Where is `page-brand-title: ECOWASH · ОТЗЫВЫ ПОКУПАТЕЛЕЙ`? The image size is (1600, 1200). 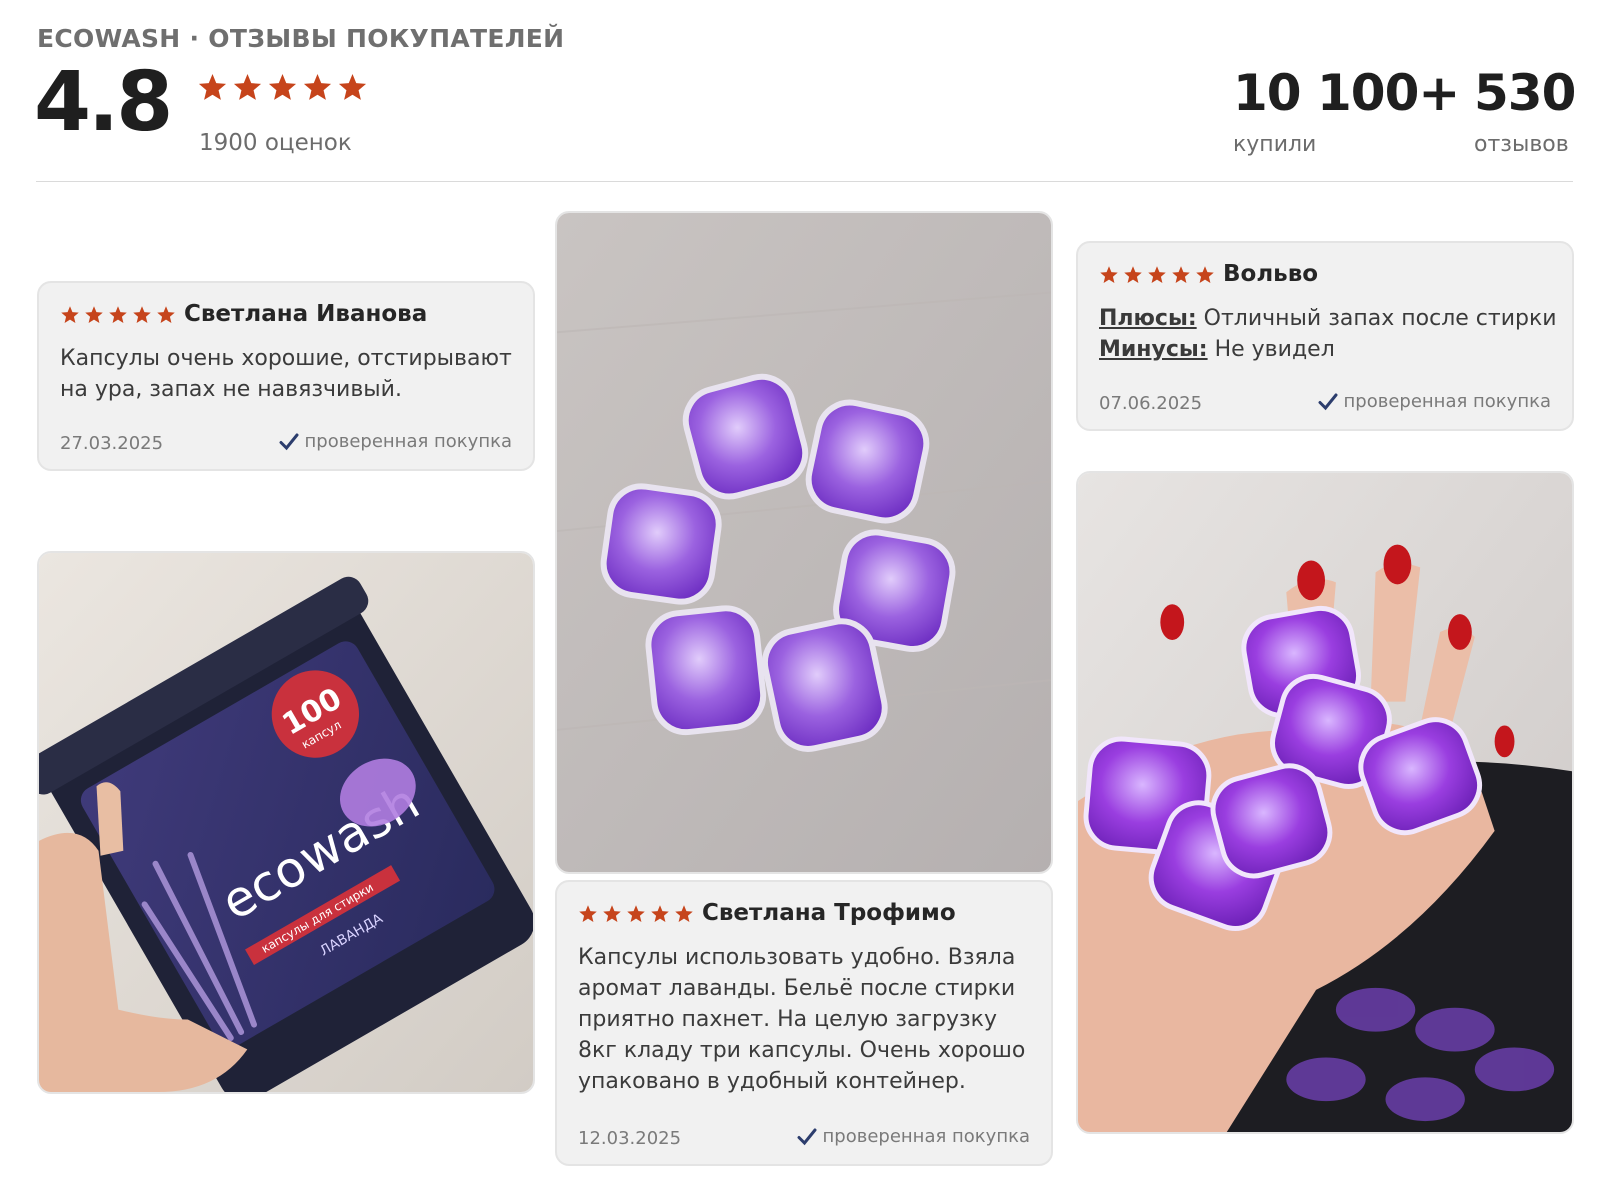 page-brand-title: ECOWASH · ОТЗЫВЫ ПОКУПАТЕЛЕЙ is located at coordinates (301, 38).